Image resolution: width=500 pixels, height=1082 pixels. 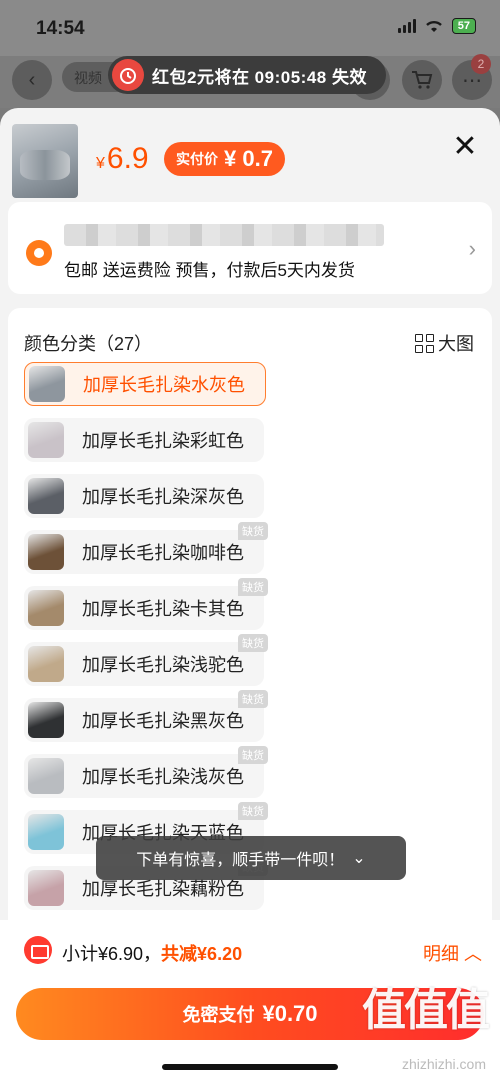 I want to click on option-label: 加厚长毛扎染黑灰色, so click(x=163, y=721).